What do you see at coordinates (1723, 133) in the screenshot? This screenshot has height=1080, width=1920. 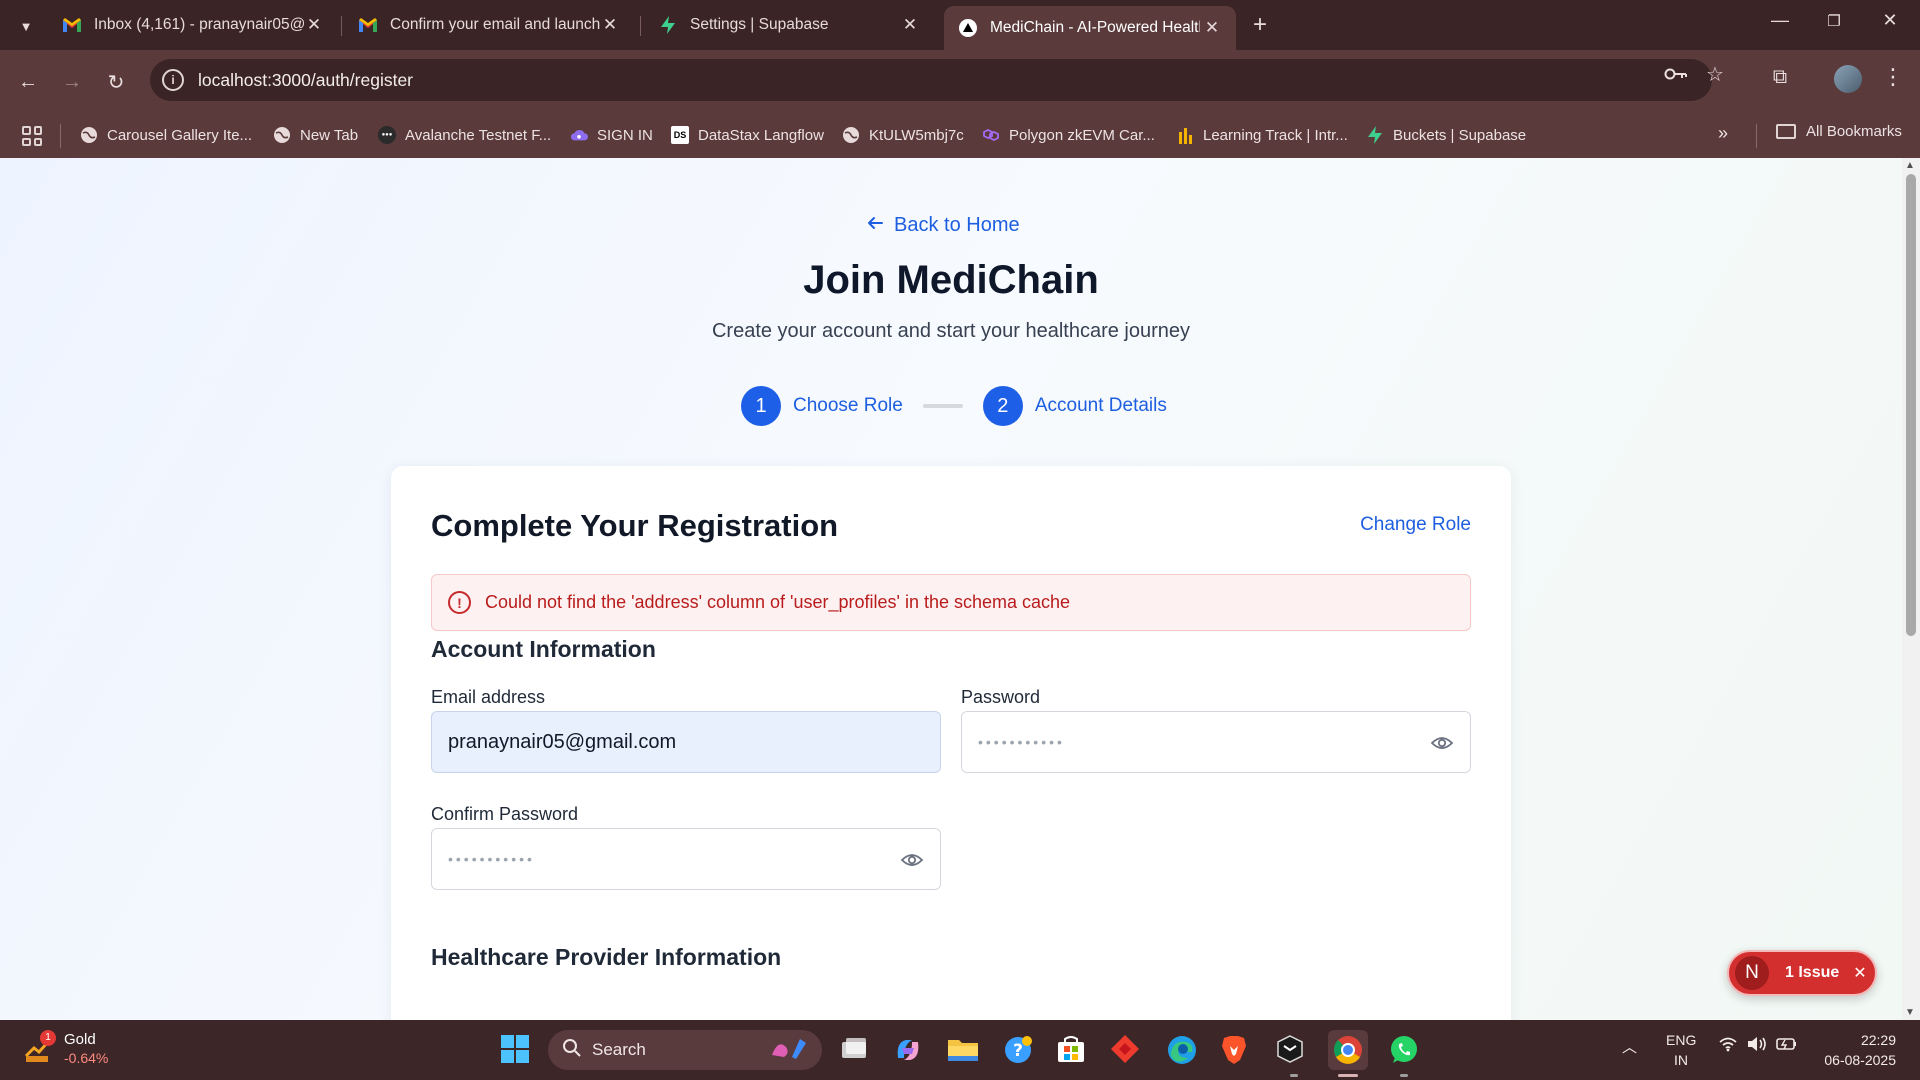 I see `bookmarks-overflow-icon: »` at bounding box center [1723, 133].